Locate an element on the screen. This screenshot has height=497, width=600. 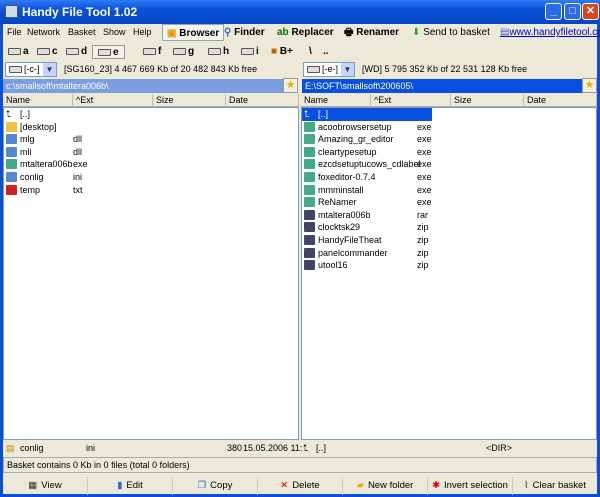
status-right-name: [..] is located at coordinates (321, 448).